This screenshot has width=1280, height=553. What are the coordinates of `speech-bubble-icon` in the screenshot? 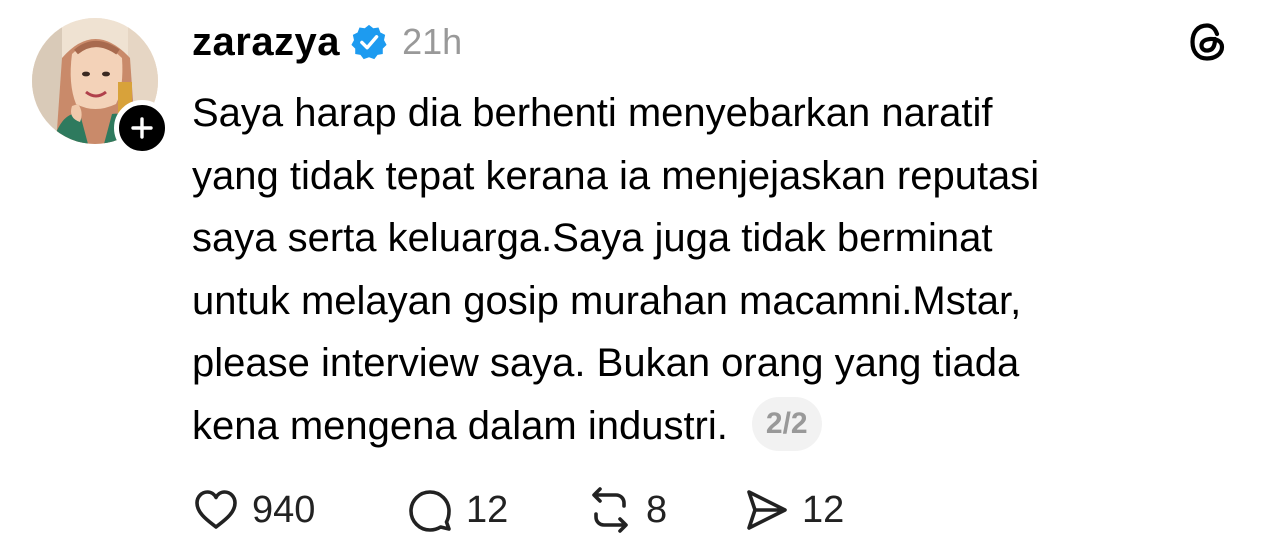 It's located at (430, 511).